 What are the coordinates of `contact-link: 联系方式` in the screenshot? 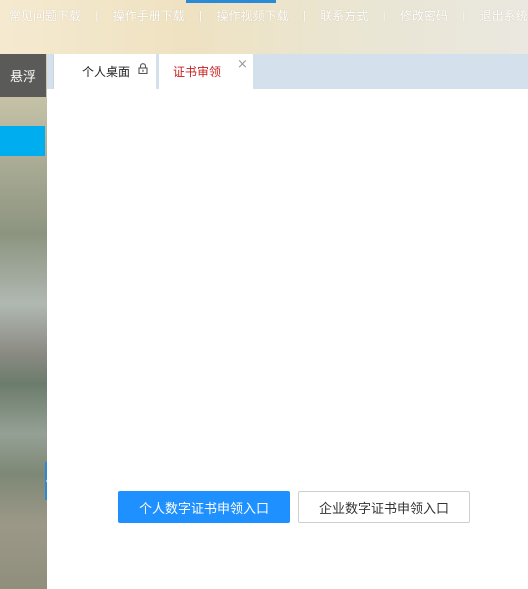 It's located at (344, 15).